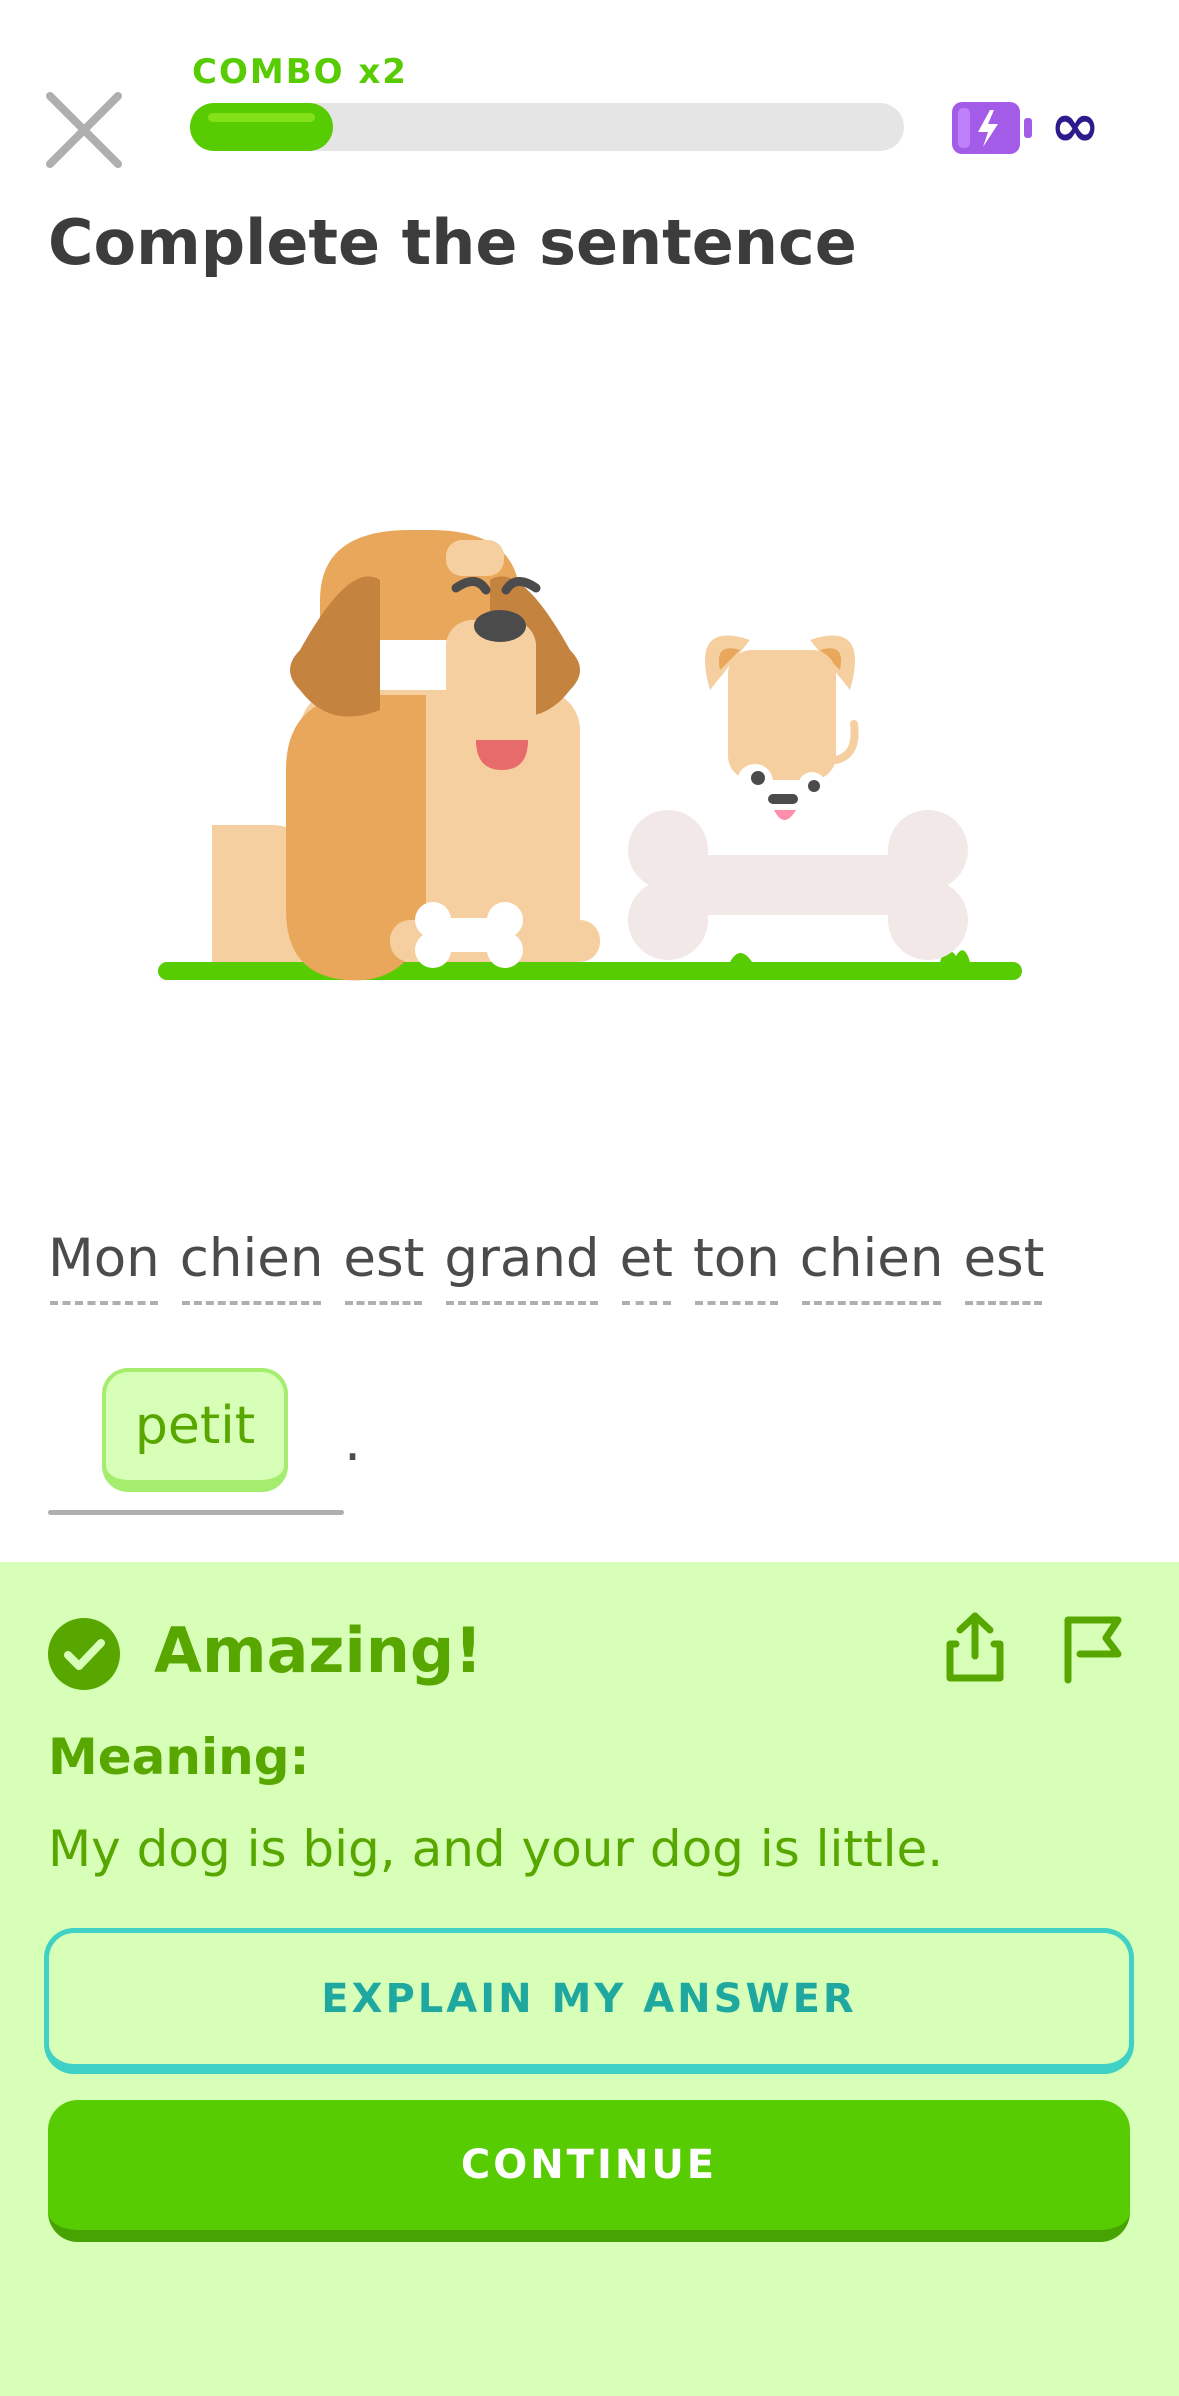 This screenshot has height=2396, width=1179. I want to click on progress-fill, so click(261, 127).